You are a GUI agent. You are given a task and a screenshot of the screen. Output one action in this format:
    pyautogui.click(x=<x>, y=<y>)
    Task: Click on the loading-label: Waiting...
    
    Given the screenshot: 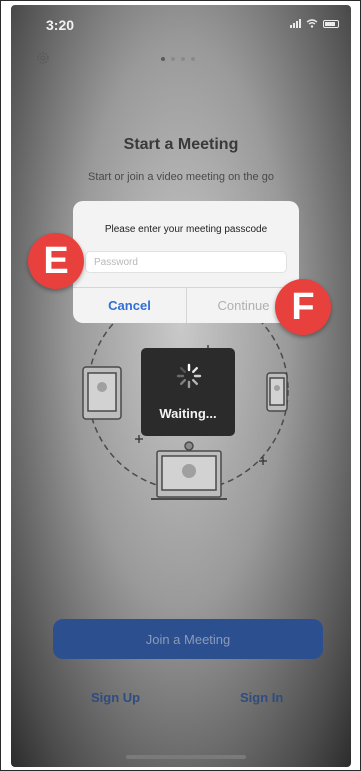 What is the action you would take?
    pyautogui.click(x=188, y=413)
    